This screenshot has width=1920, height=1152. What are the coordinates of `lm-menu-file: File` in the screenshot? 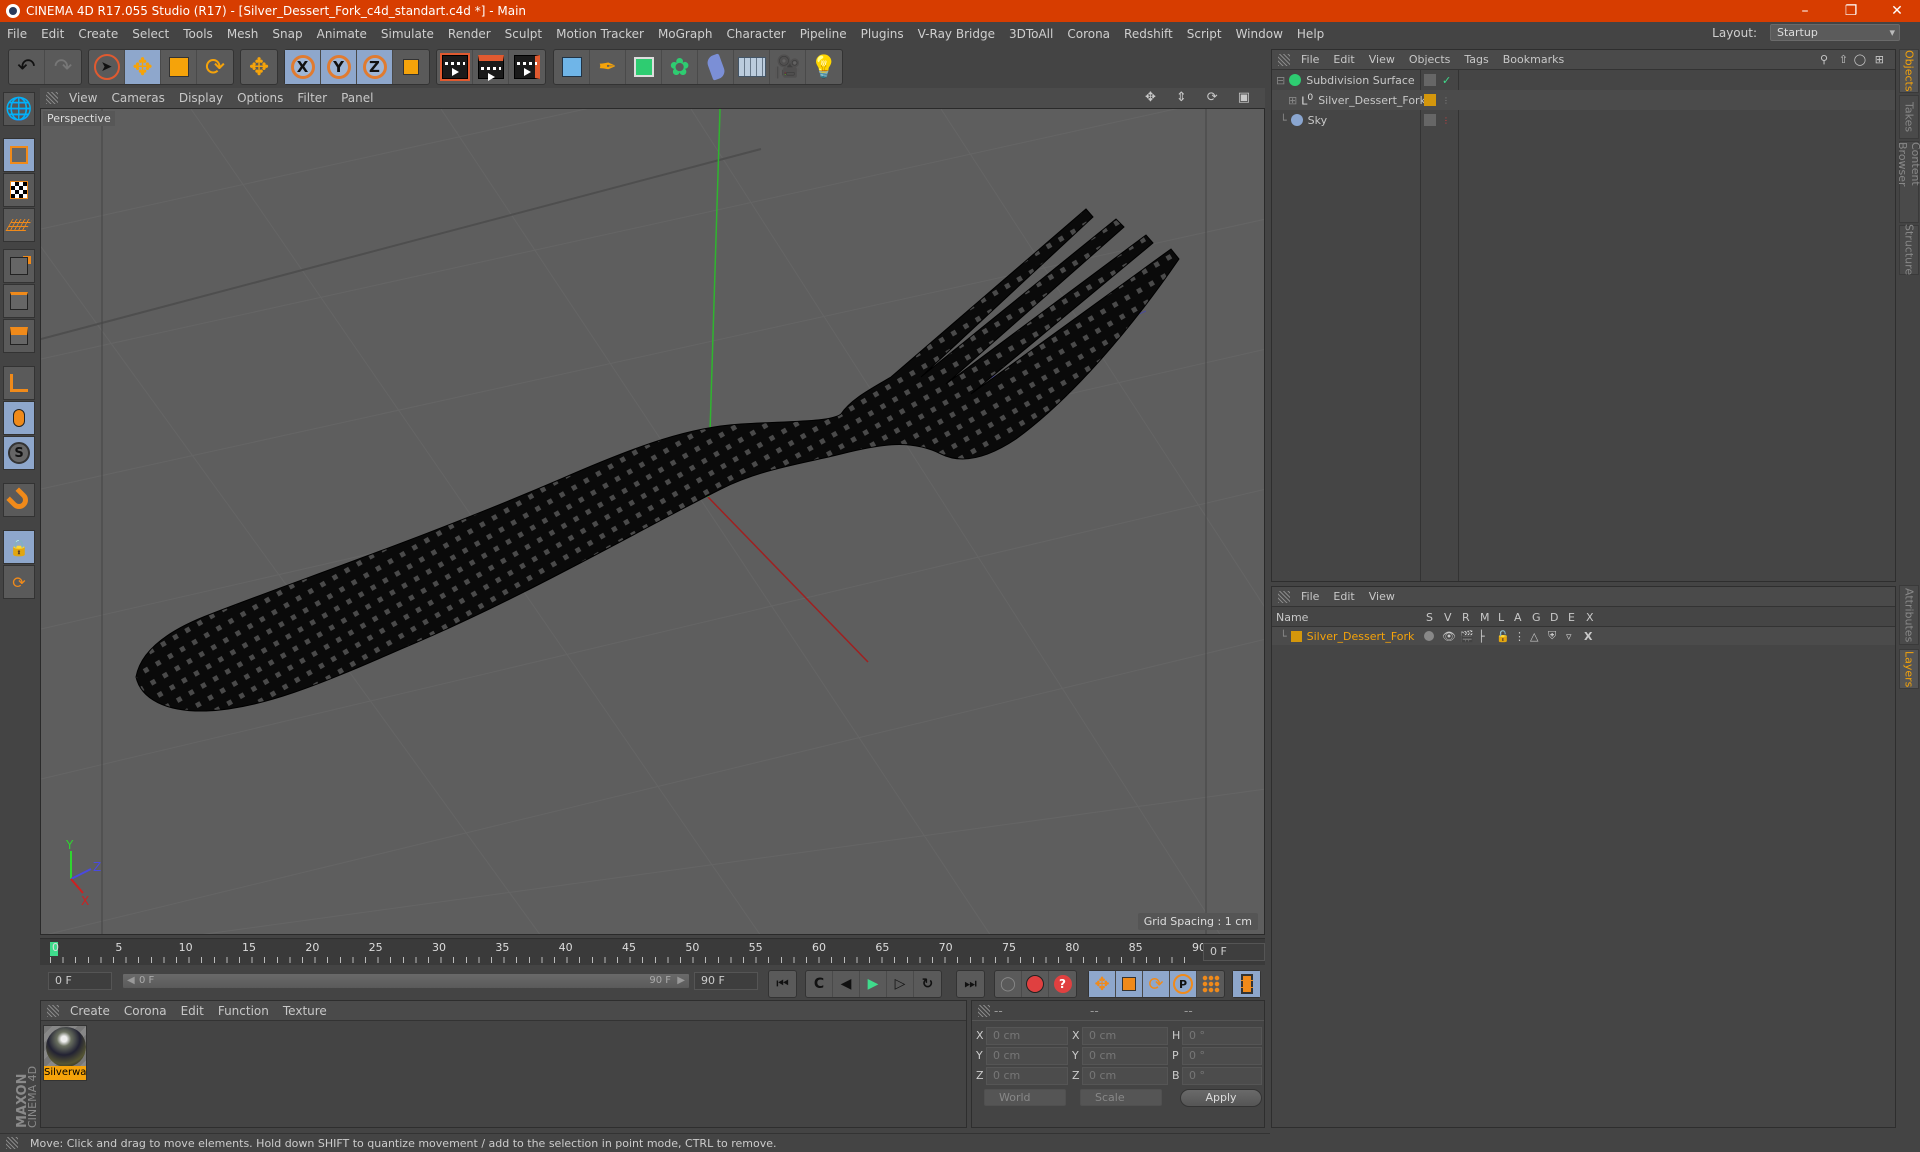 It's located at (1310, 596).